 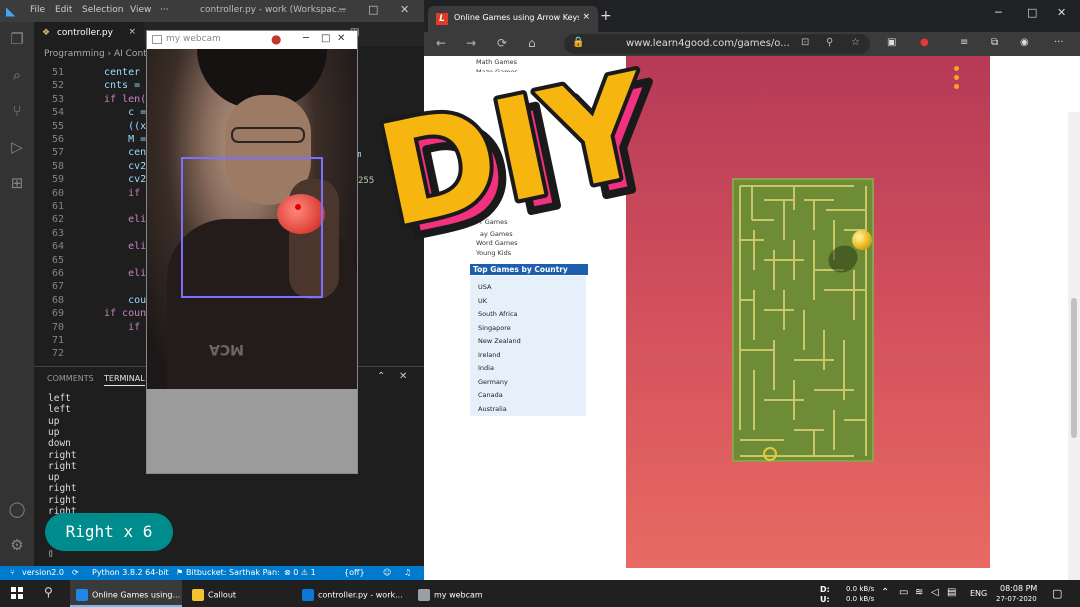 What do you see at coordinates (252, 219) in the screenshot?
I see `webcam-feed: MCA` at bounding box center [252, 219].